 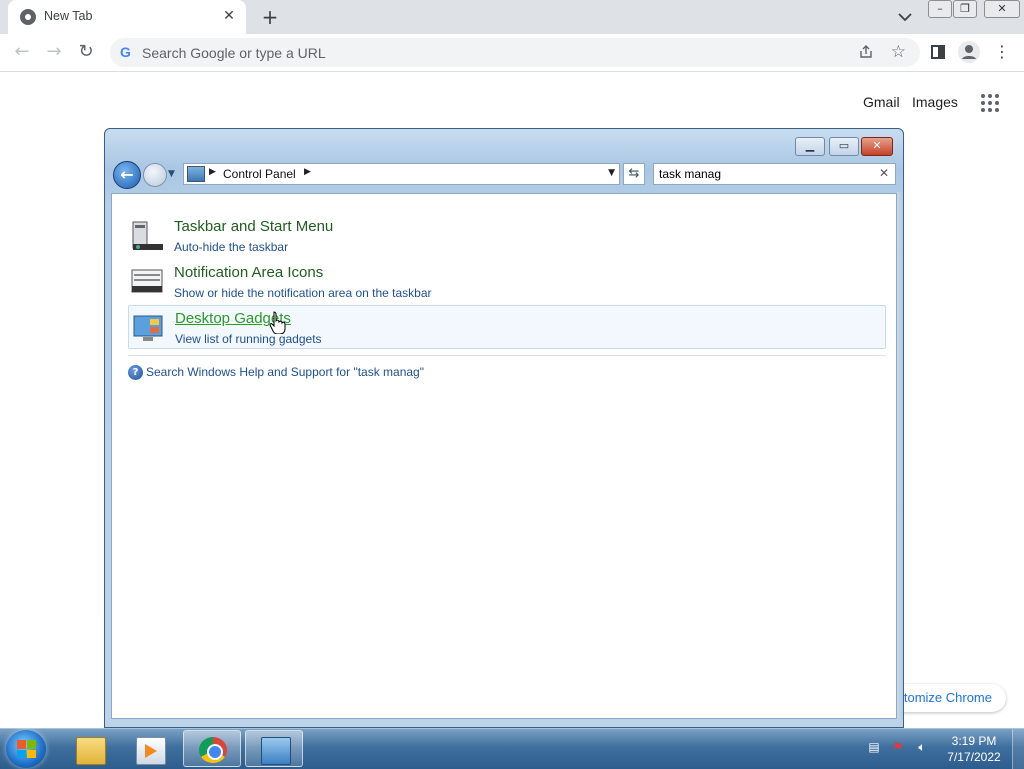 I want to click on control-panel-small-icon, so click(x=196, y=174).